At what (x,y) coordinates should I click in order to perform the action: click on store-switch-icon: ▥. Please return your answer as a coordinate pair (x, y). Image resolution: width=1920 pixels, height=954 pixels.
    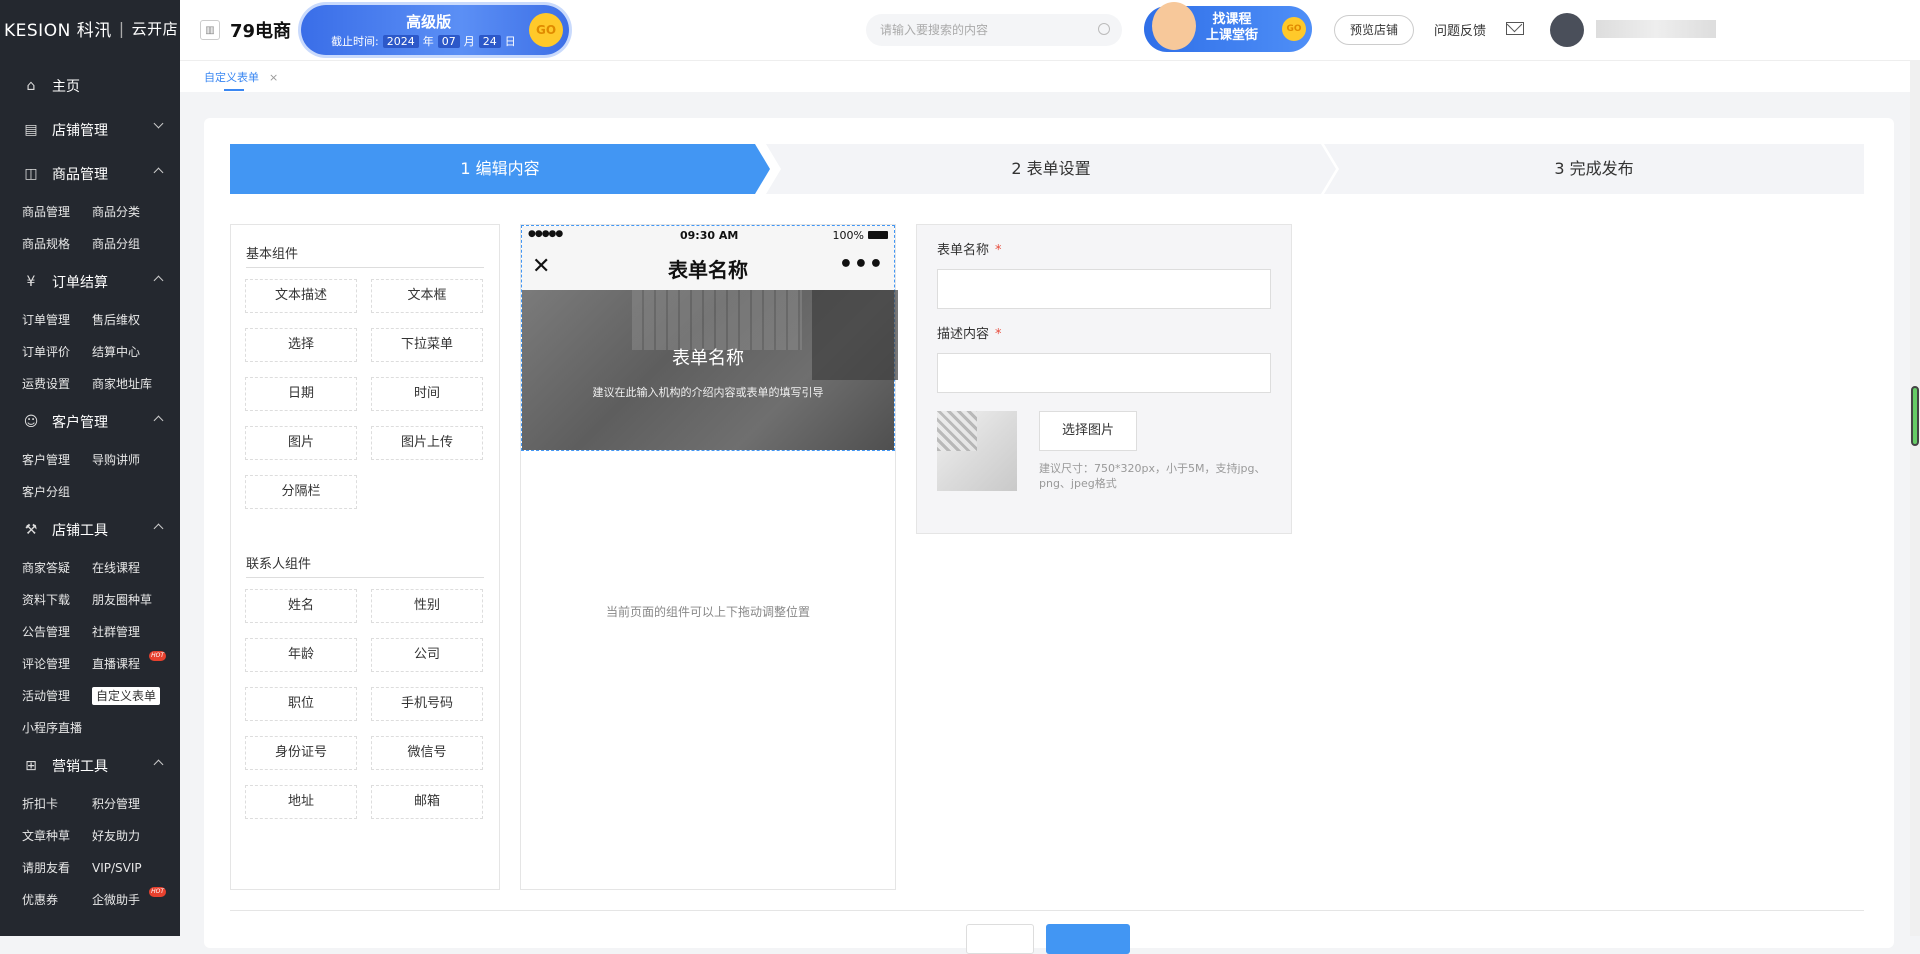
    Looking at the image, I should click on (210, 30).